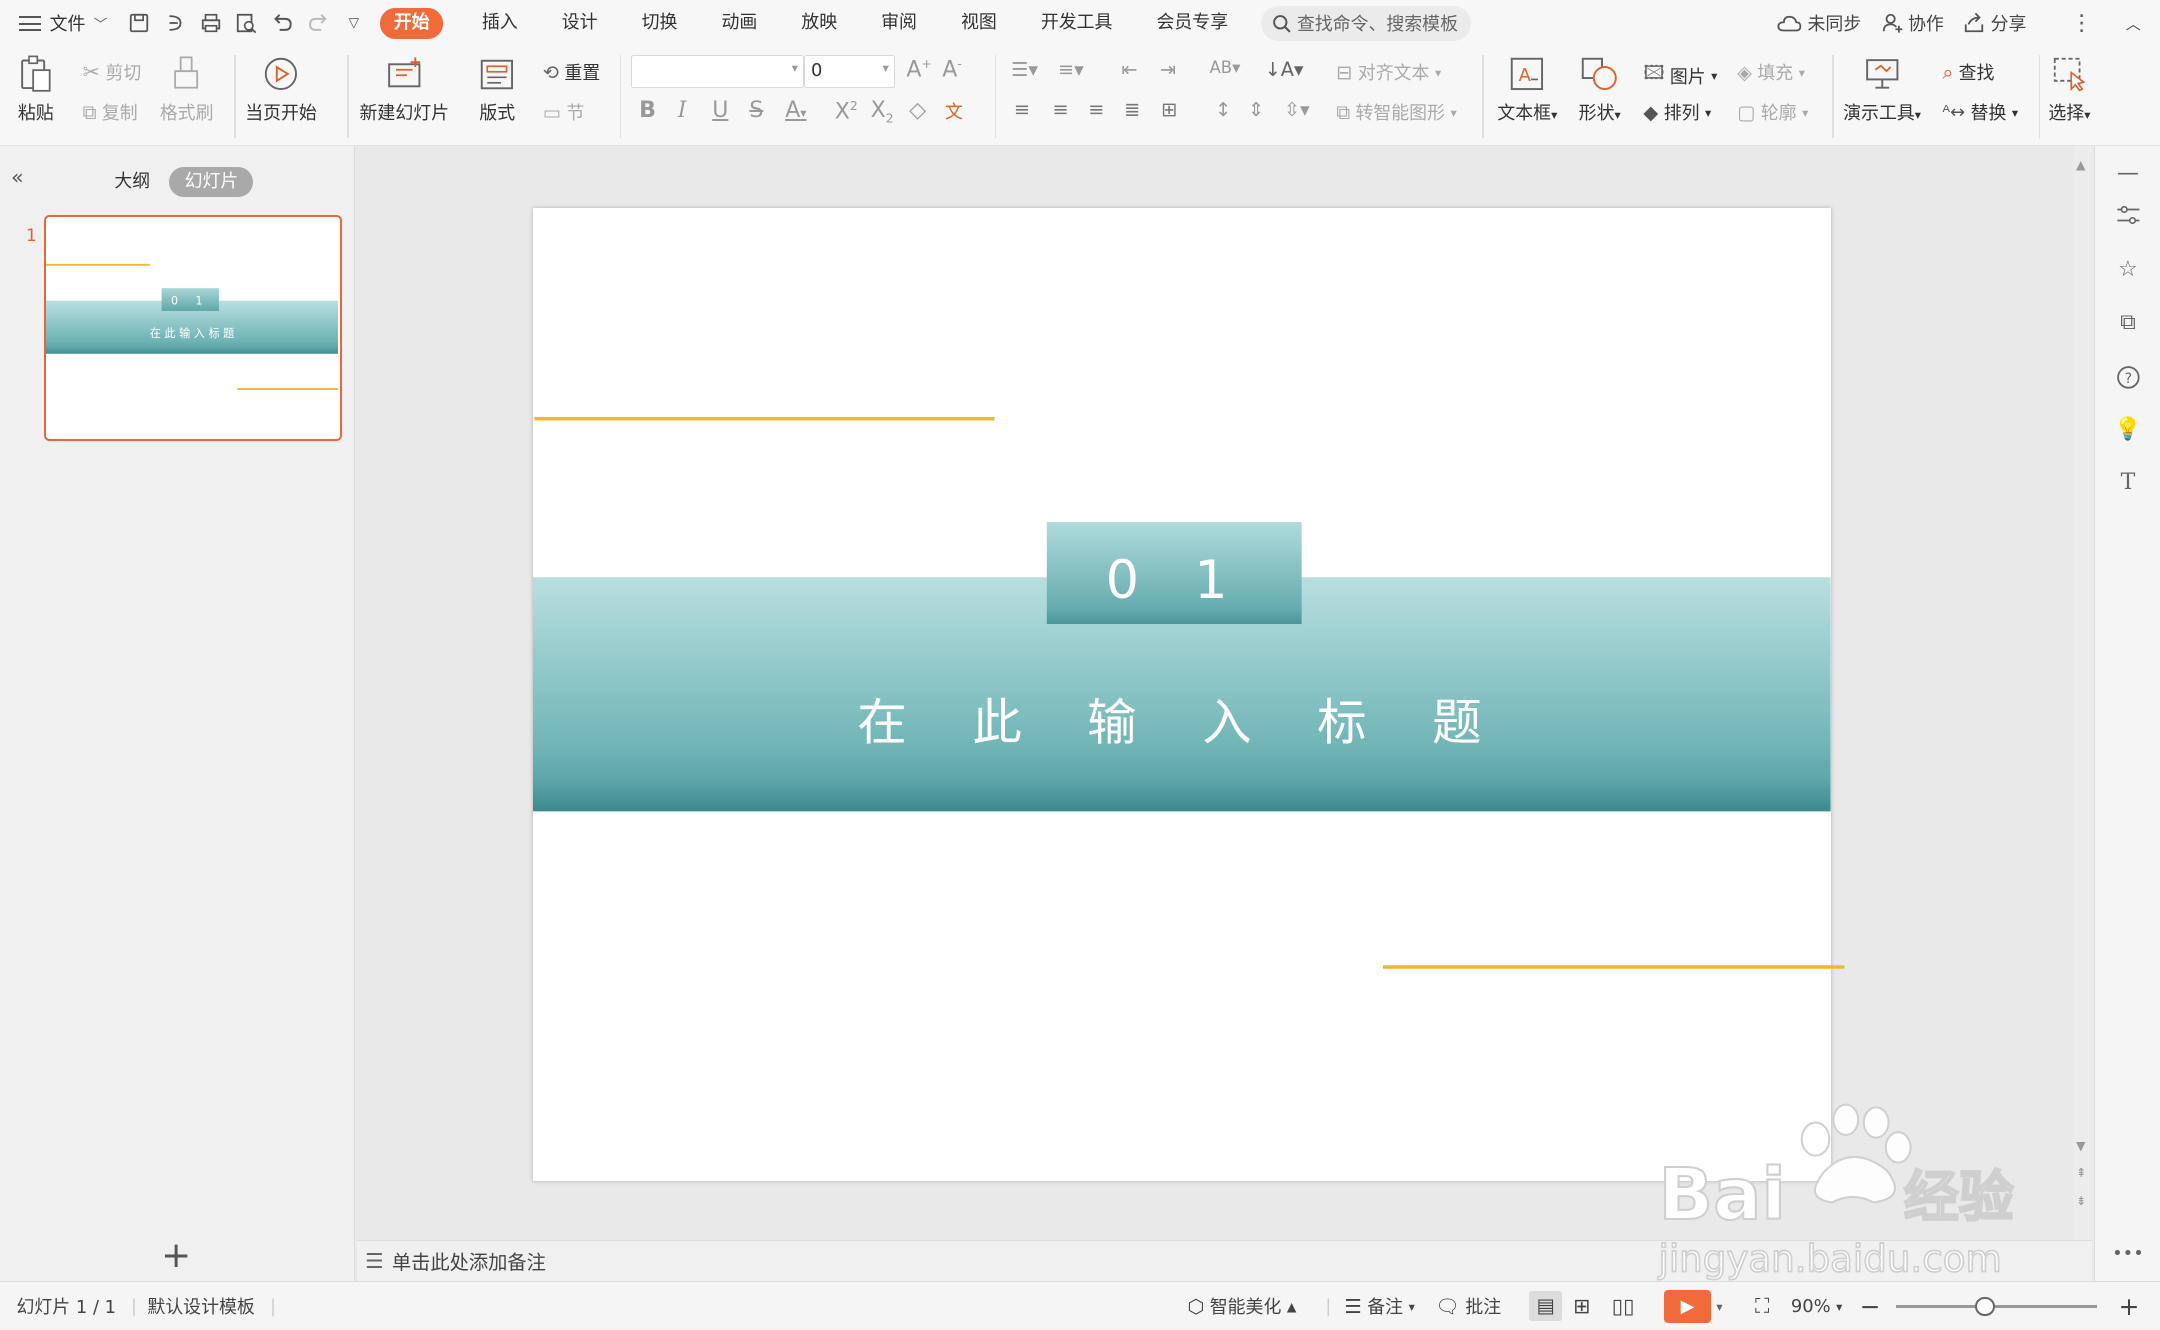 The width and height of the screenshot is (2160, 1330). What do you see at coordinates (954, 111) in the screenshot?
I see `pinyin-icon: 文` at bounding box center [954, 111].